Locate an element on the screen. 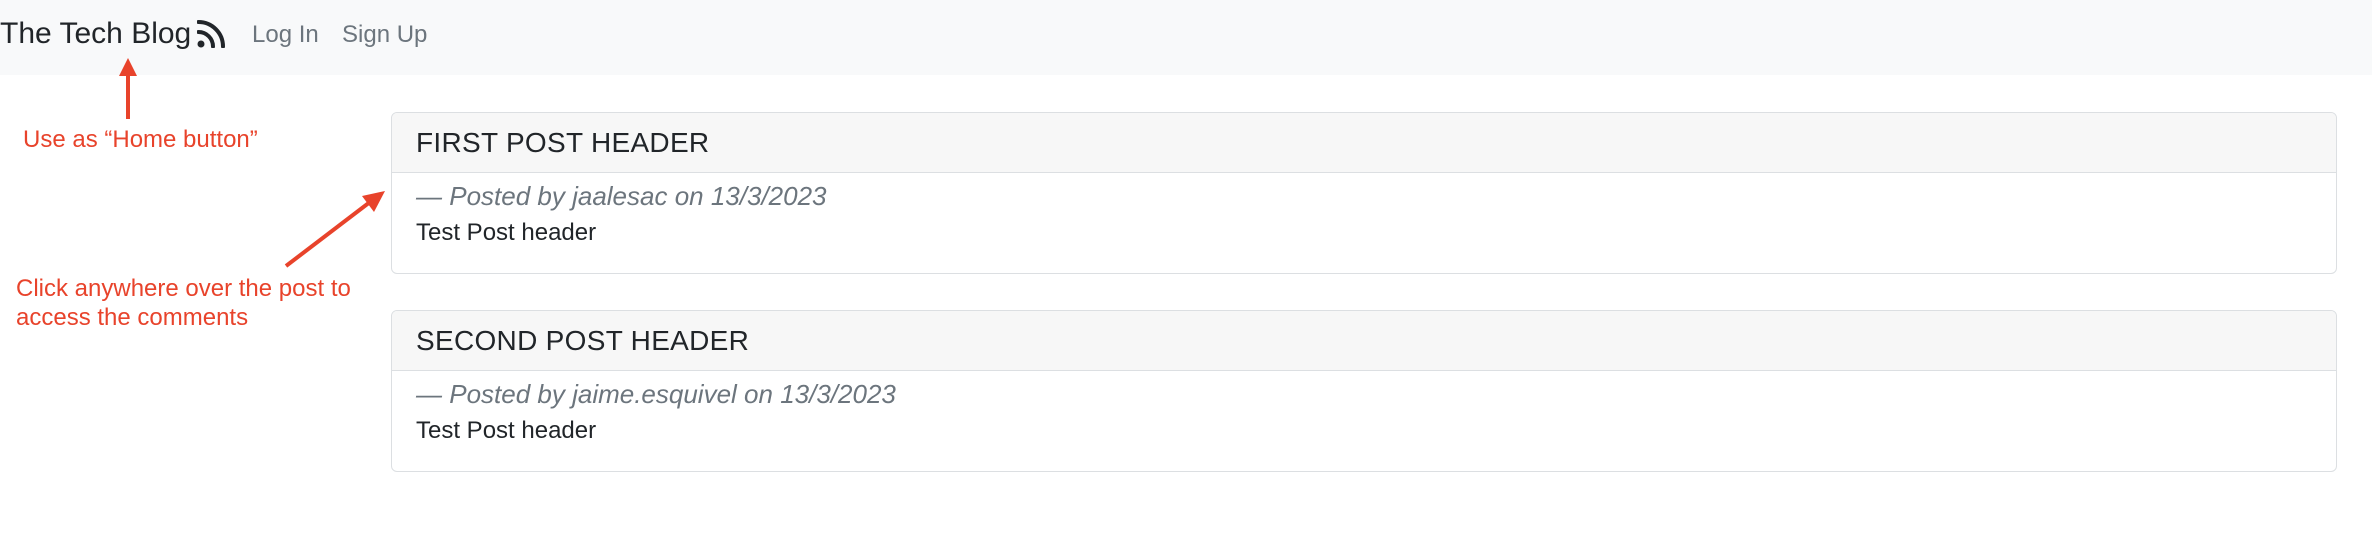  post-title: FIRST POST HEADER is located at coordinates (563, 142).